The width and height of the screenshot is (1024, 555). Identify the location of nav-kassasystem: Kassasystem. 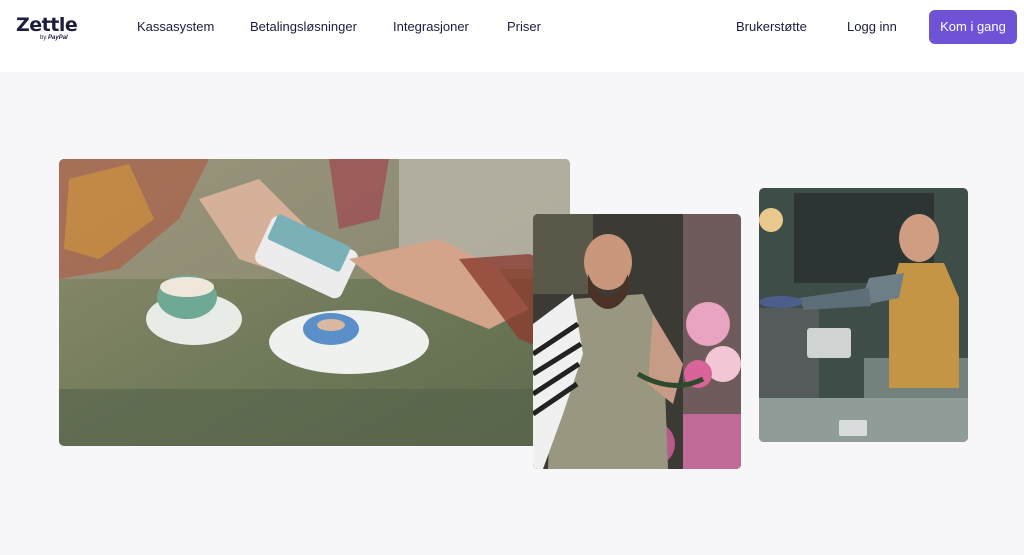
(175, 27).